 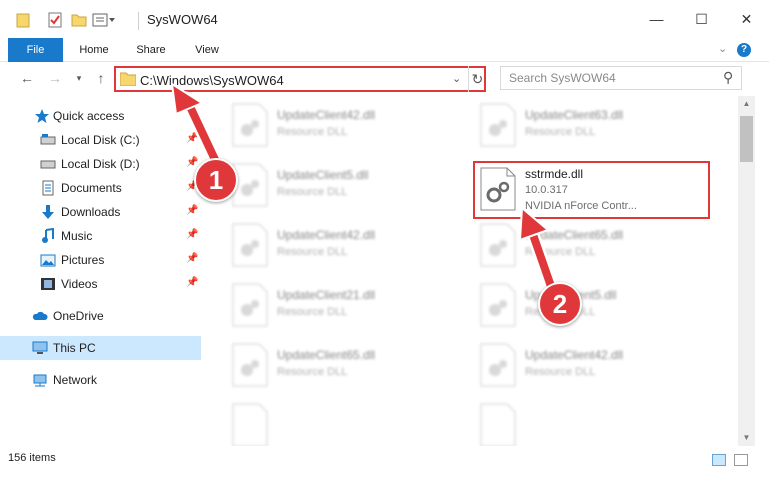 I want to click on sidebar-item-documents: Documents 📌, so click(x=100, y=188).